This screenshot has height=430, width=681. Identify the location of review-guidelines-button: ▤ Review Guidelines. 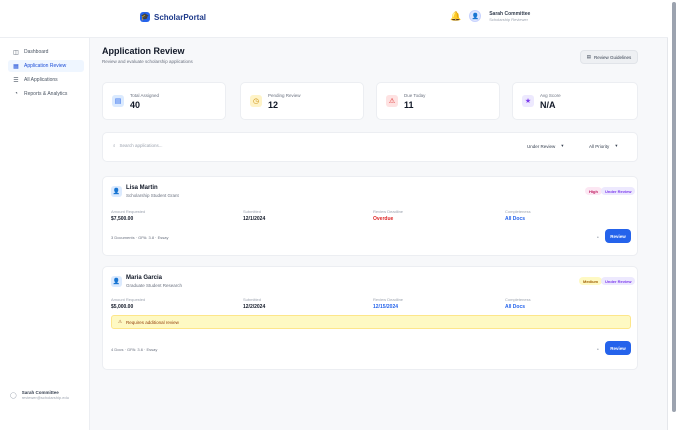
(609, 57).